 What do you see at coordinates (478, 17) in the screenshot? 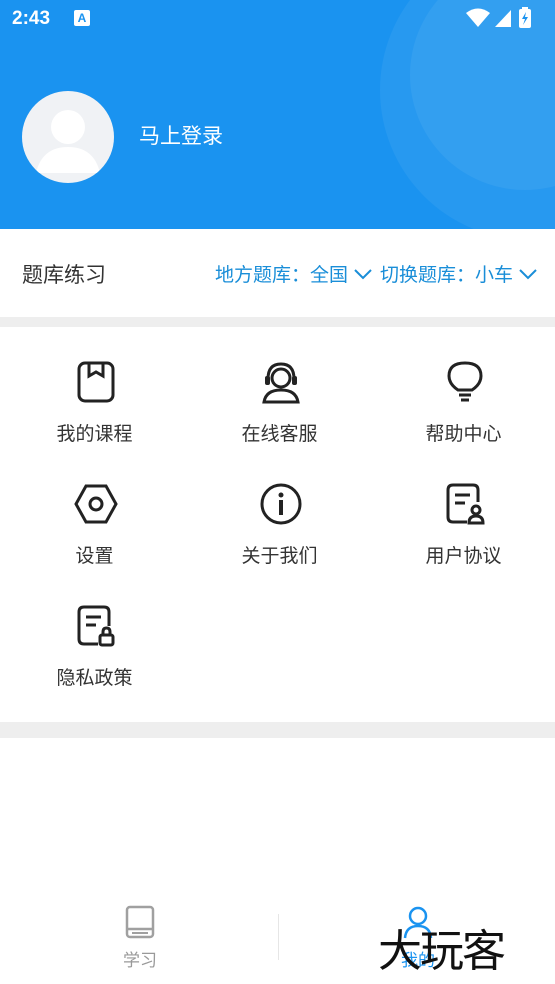
I see `wifi-icon` at bounding box center [478, 17].